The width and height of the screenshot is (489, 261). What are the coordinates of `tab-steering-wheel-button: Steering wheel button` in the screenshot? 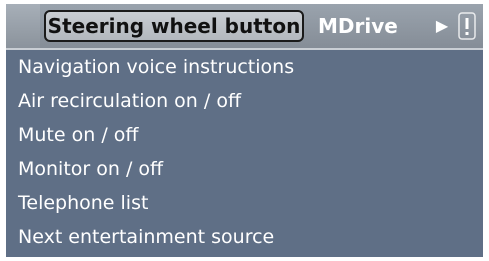 It's located at (174, 26).